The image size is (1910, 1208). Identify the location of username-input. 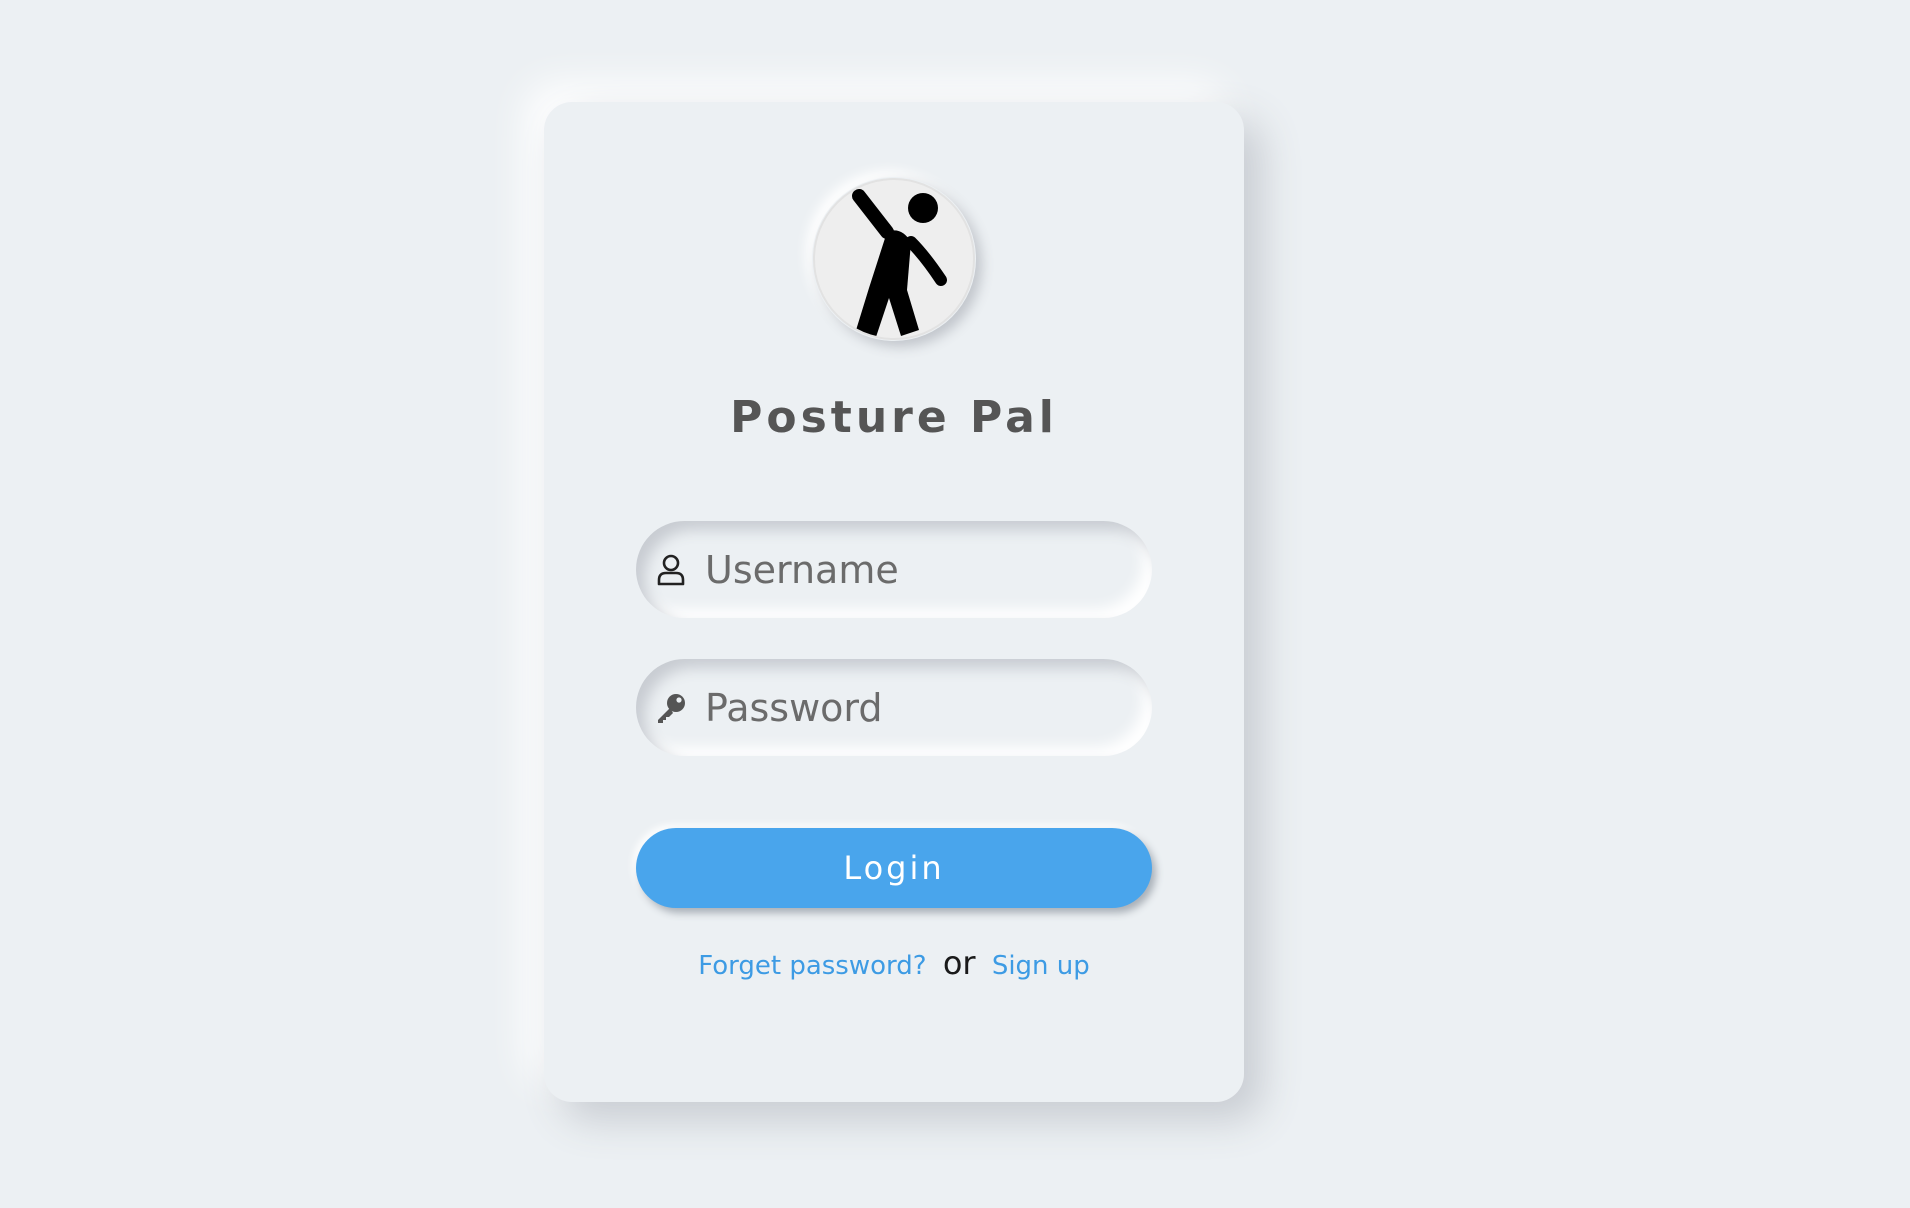
(915, 569).